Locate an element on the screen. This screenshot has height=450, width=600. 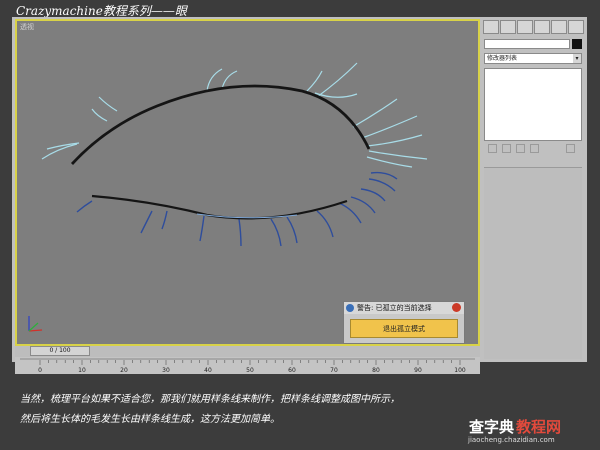
ruler-tick-label: 80 is located at coordinates (376, 370).